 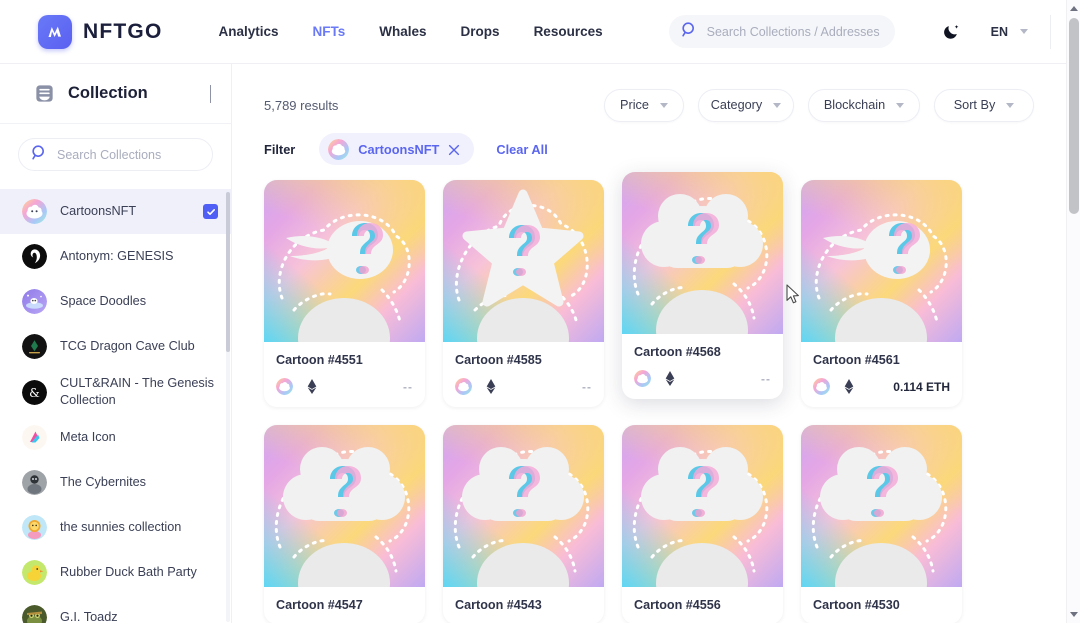 What do you see at coordinates (1074, 614) in the screenshot?
I see `scroll-down-arrow-icon` at bounding box center [1074, 614].